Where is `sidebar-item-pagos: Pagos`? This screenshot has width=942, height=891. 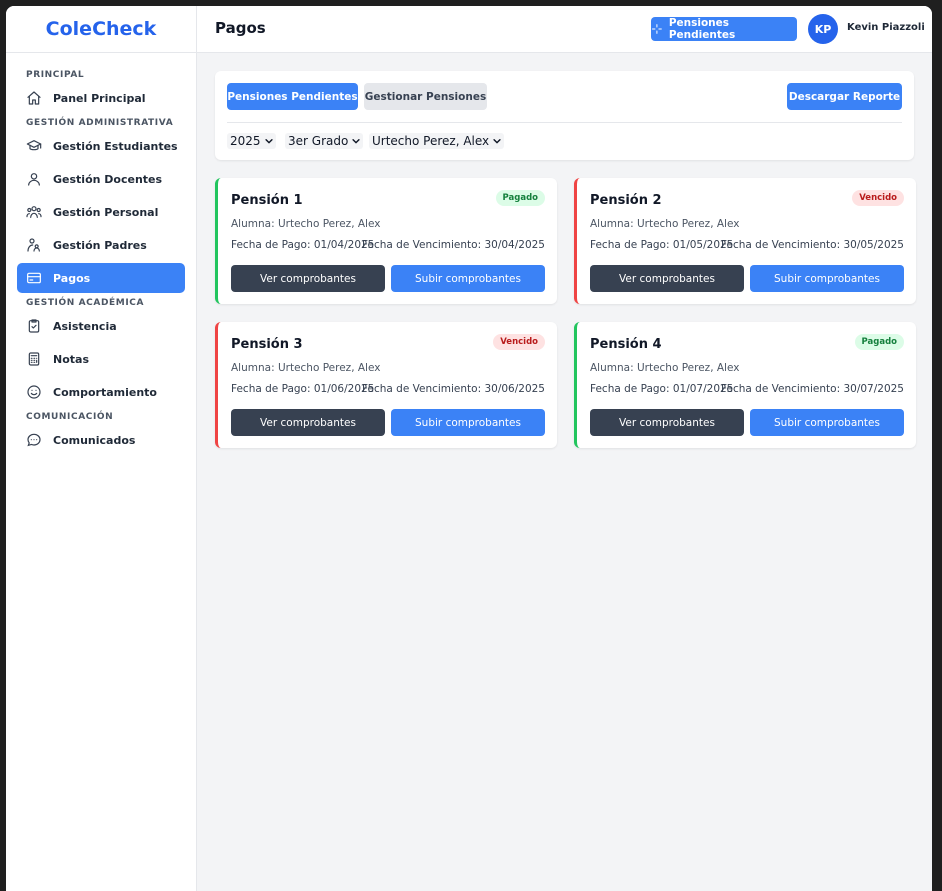 sidebar-item-pagos: Pagos is located at coordinates (101, 278).